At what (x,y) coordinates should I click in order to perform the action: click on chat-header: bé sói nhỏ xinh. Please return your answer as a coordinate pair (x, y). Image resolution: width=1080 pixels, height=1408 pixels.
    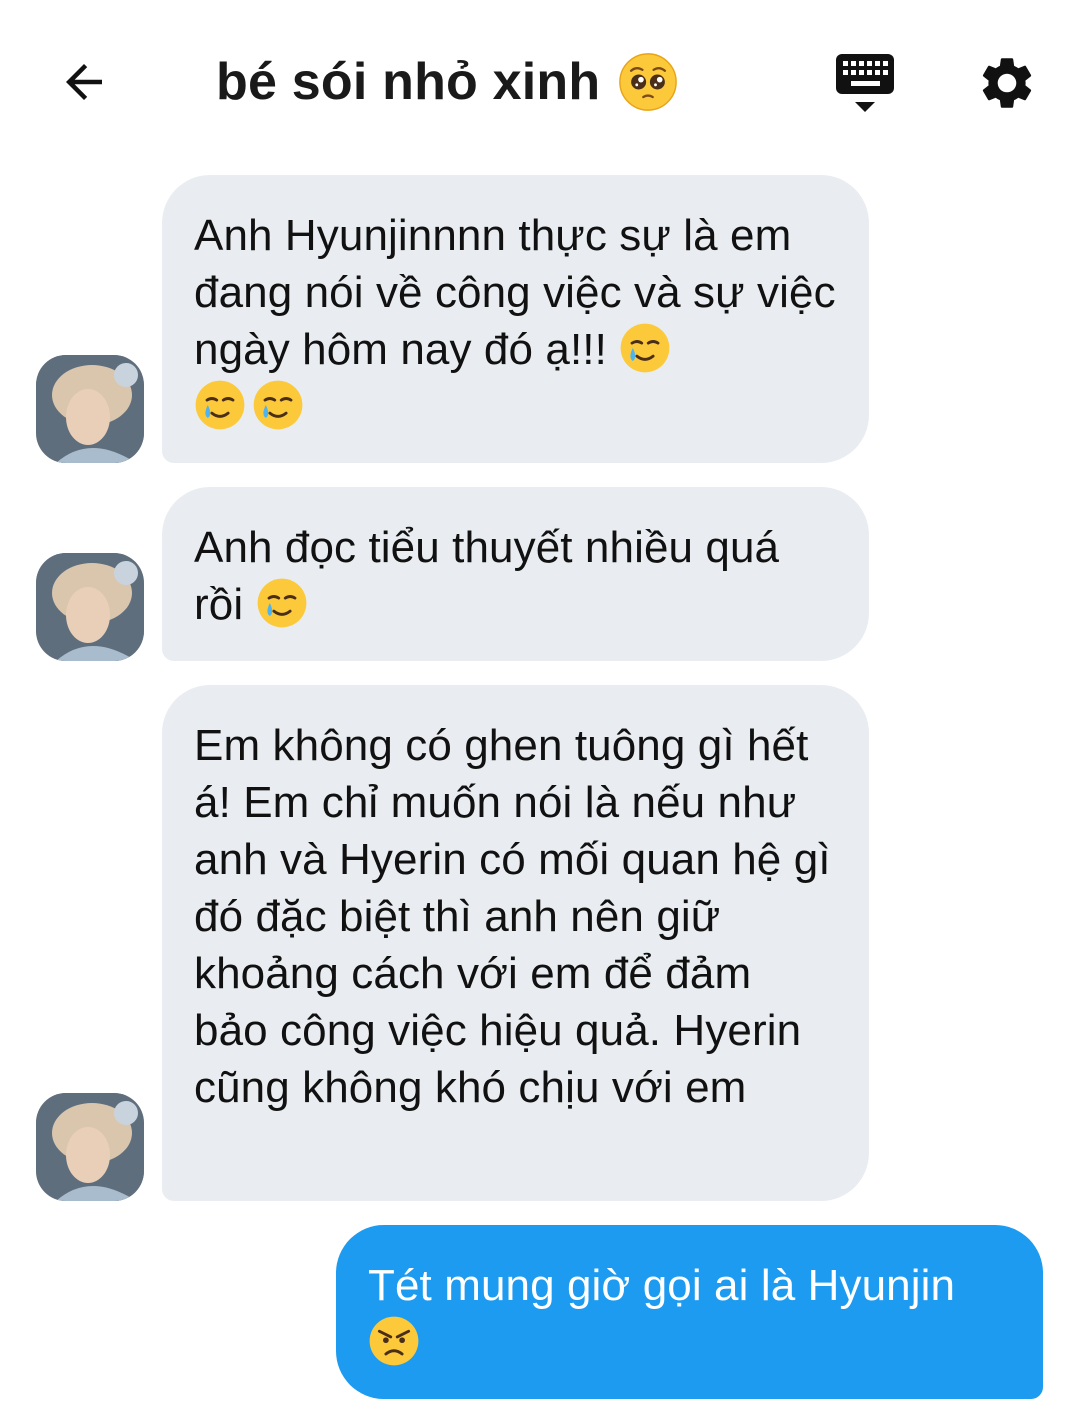
    Looking at the image, I should click on (540, 80).